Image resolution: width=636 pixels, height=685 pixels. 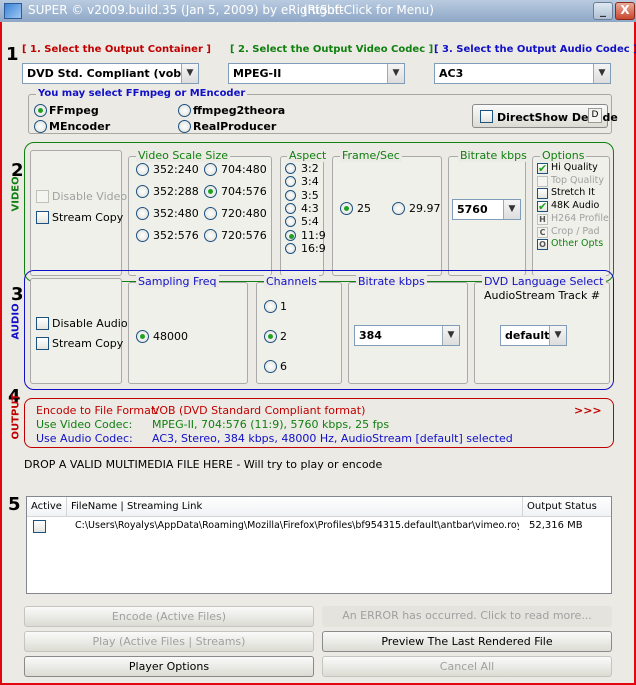 I want to click on video-codec-select: MPEG-II ▼, so click(x=316, y=73).